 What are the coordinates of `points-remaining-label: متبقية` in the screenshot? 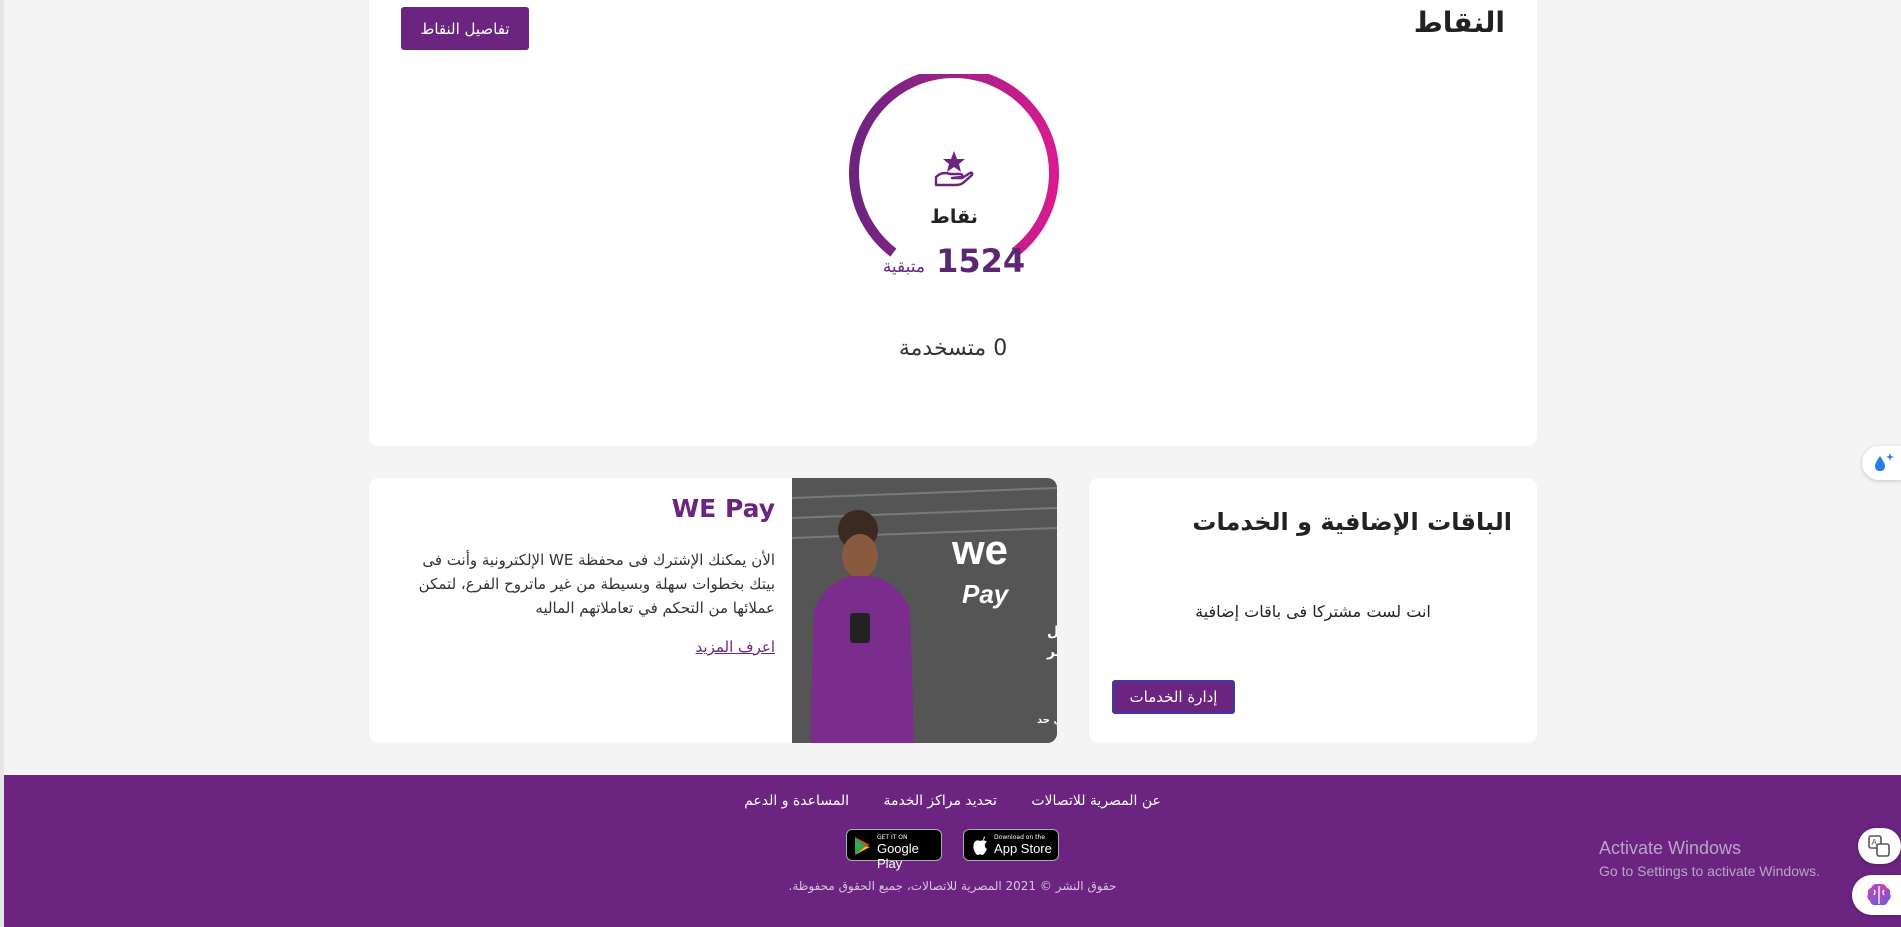 It's located at (904, 267).